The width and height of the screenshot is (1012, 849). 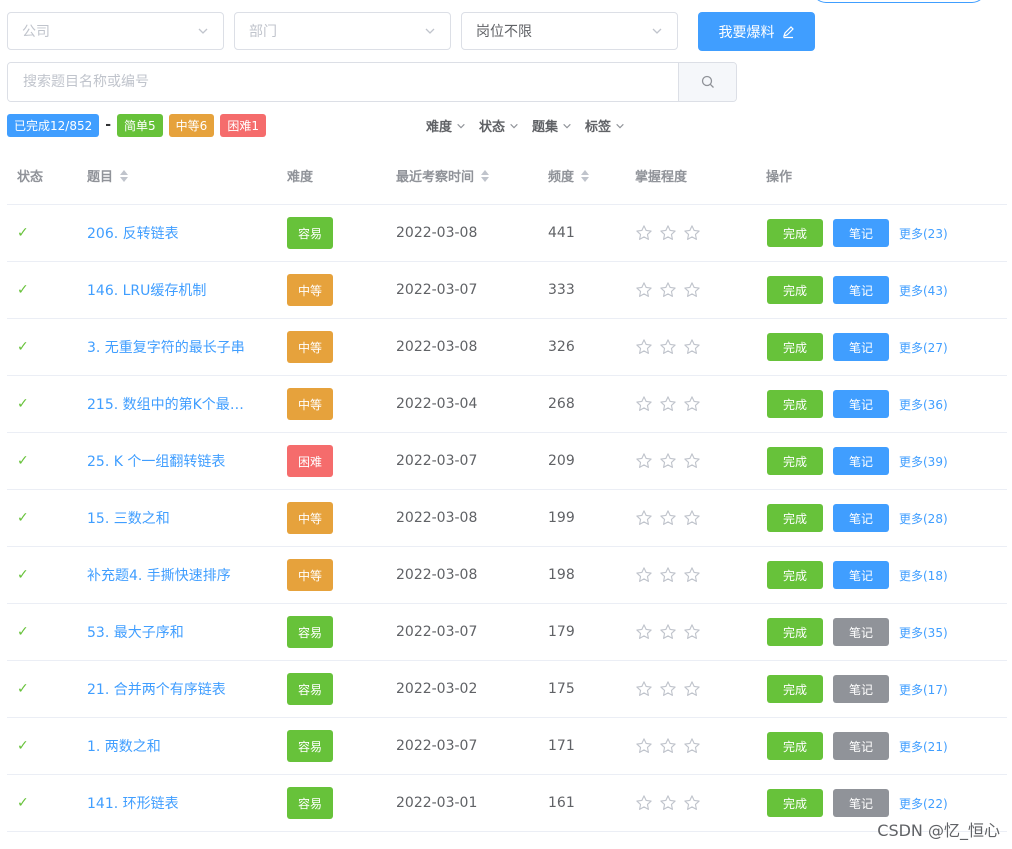 What do you see at coordinates (923, 461) in the screenshot?
I see `more-link: 更多(39)` at bounding box center [923, 461].